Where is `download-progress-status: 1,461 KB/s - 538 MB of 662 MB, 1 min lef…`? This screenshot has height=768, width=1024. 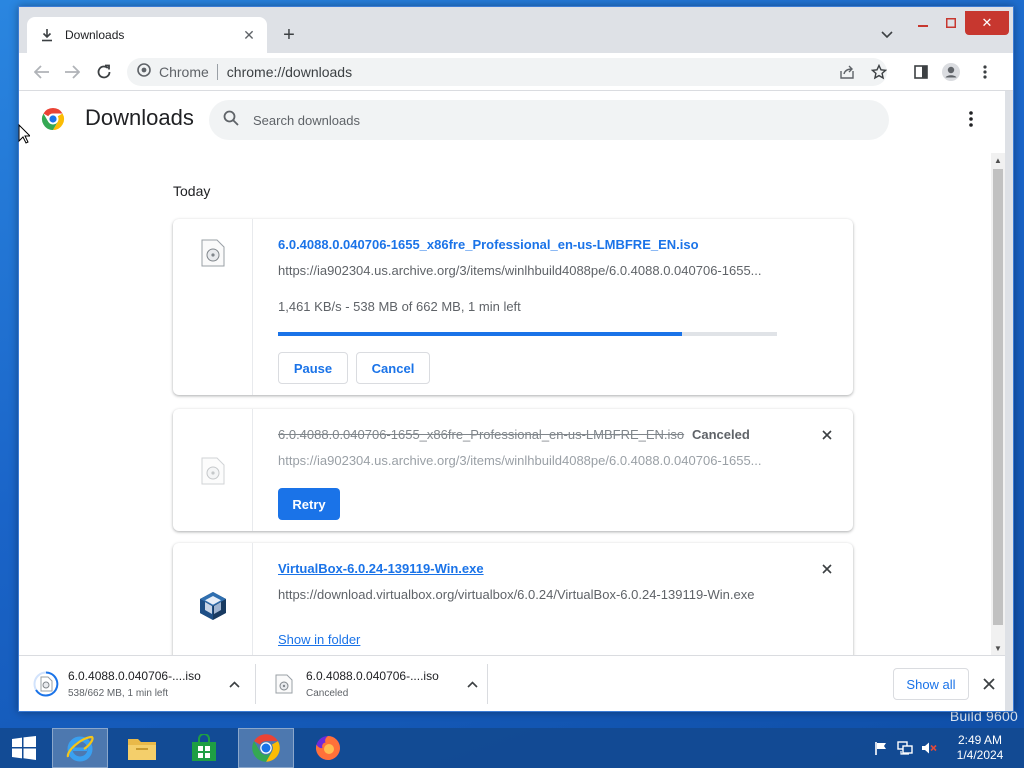
download-progress-status: 1,461 KB/s - 538 MB of 662 MB, 1 min lef… is located at coordinates (399, 306).